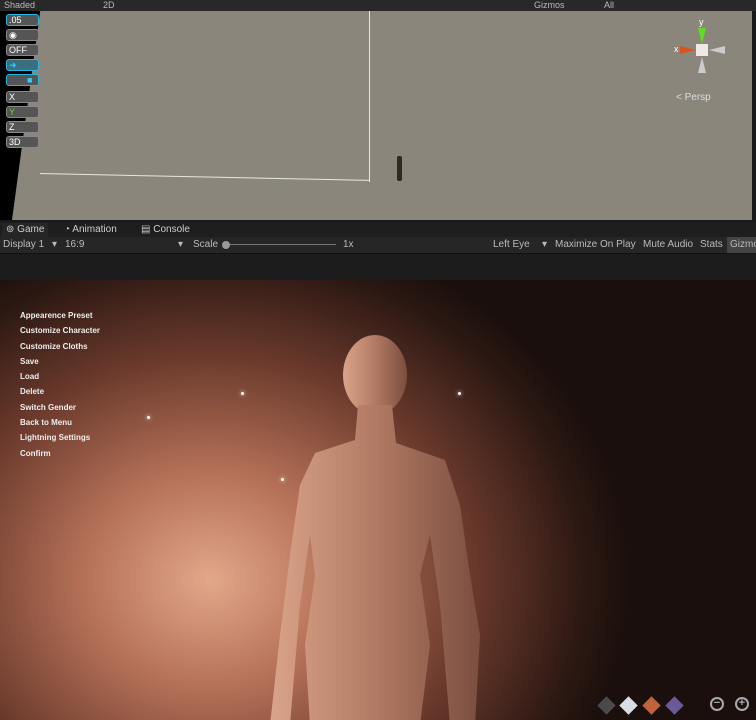 This screenshot has width=756, height=720. Describe the element at coordinates (717, 704) in the screenshot. I see `zoom-out-icon: −` at that location.